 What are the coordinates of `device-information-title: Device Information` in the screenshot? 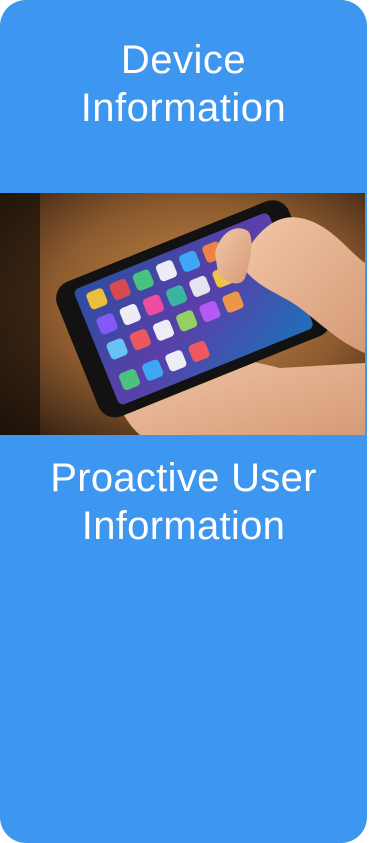 It's located at (183, 84).